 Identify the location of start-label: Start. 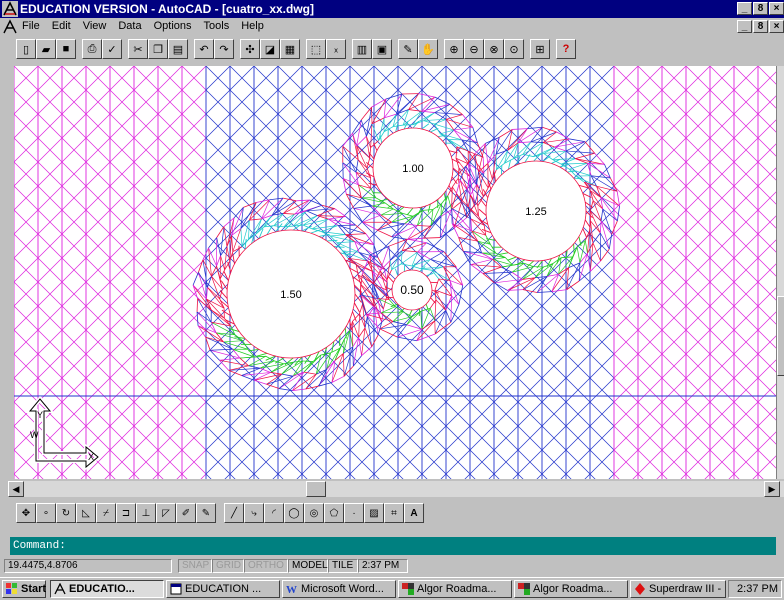
(33, 589).